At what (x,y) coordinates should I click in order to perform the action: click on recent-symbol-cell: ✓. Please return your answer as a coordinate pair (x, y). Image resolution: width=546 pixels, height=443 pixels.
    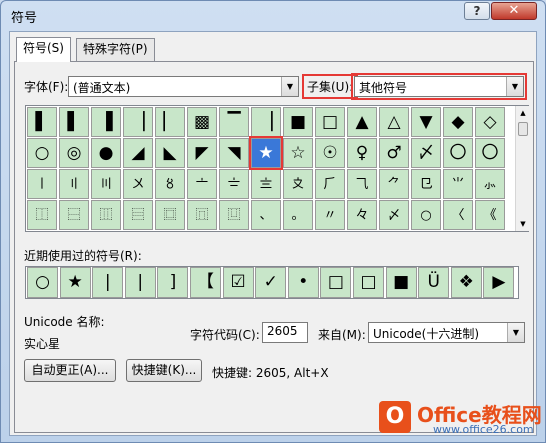
    Looking at the image, I should click on (271, 282).